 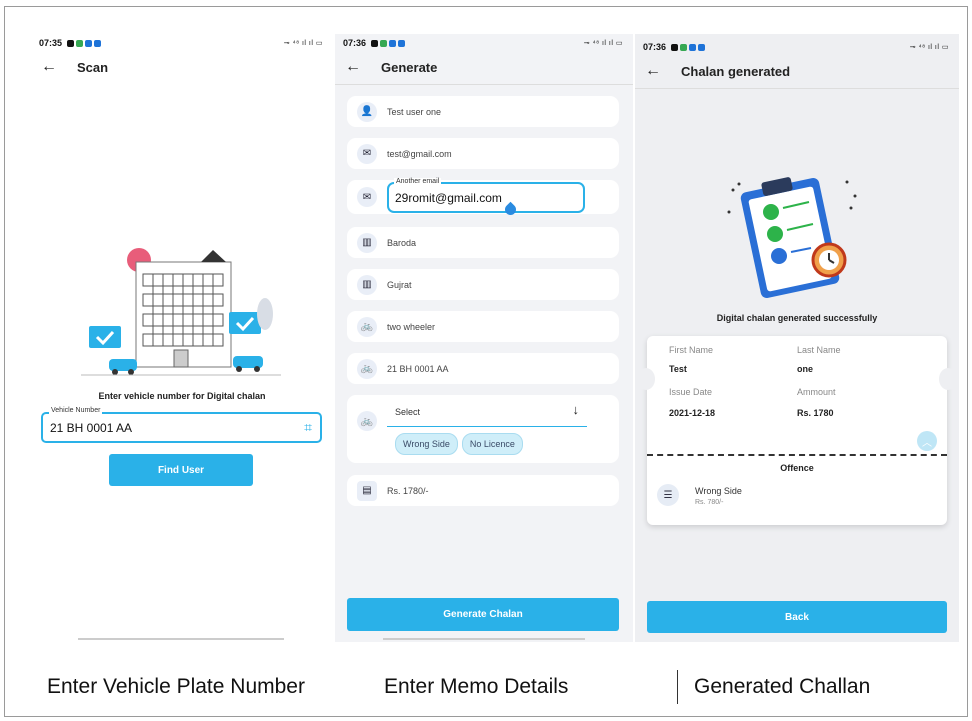 What do you see at coordinates (782, 686) in the screenshot?
I see `caption-generated: Generated Challan` at bounding box center [782, 686].